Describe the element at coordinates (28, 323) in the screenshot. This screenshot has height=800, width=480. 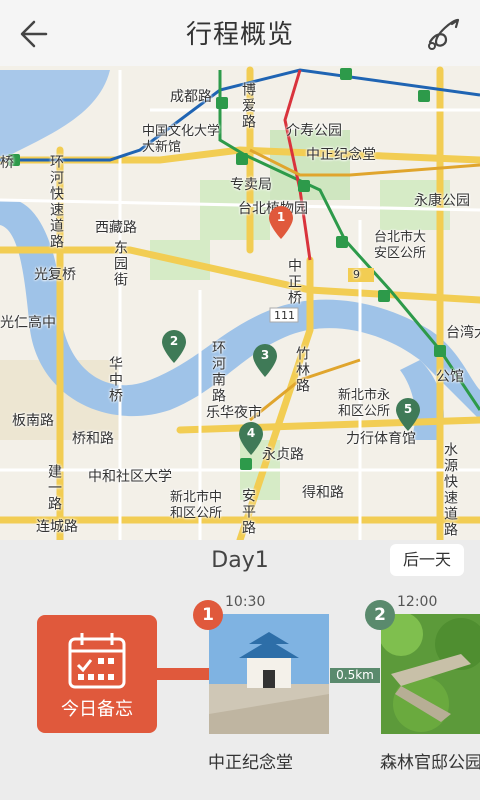
I see `place-guangren: 光仁高中` at that location.